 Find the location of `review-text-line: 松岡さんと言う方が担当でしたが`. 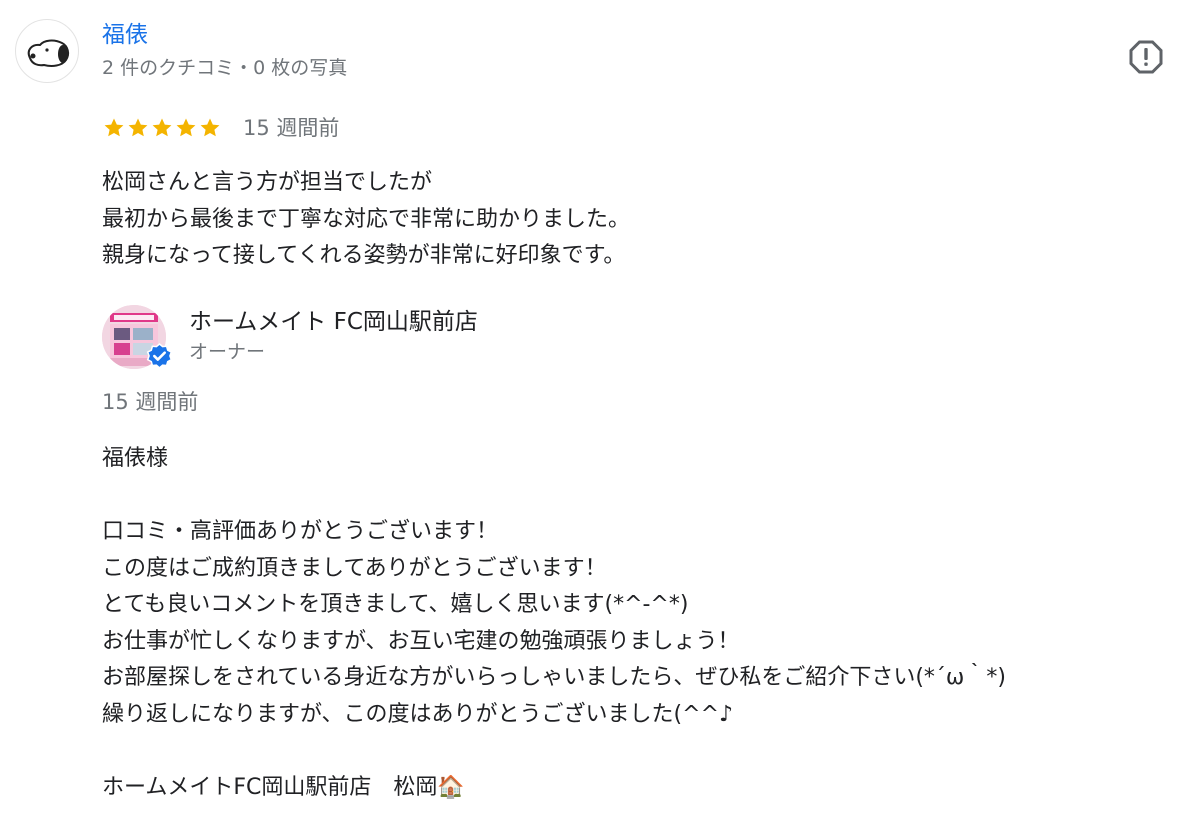

review-text-line: 松岡さんと言う方が担当でしたが is located at coordinates (267, 182).